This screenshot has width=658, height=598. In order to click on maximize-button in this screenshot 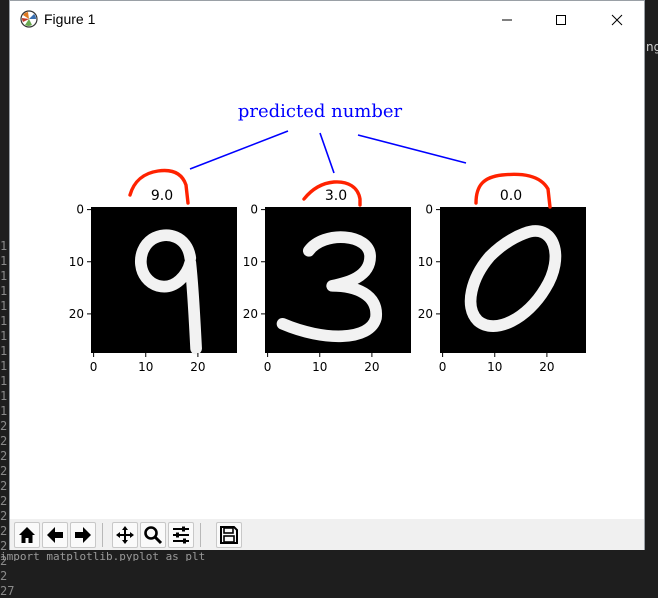, I will do `click(561, 20)`.